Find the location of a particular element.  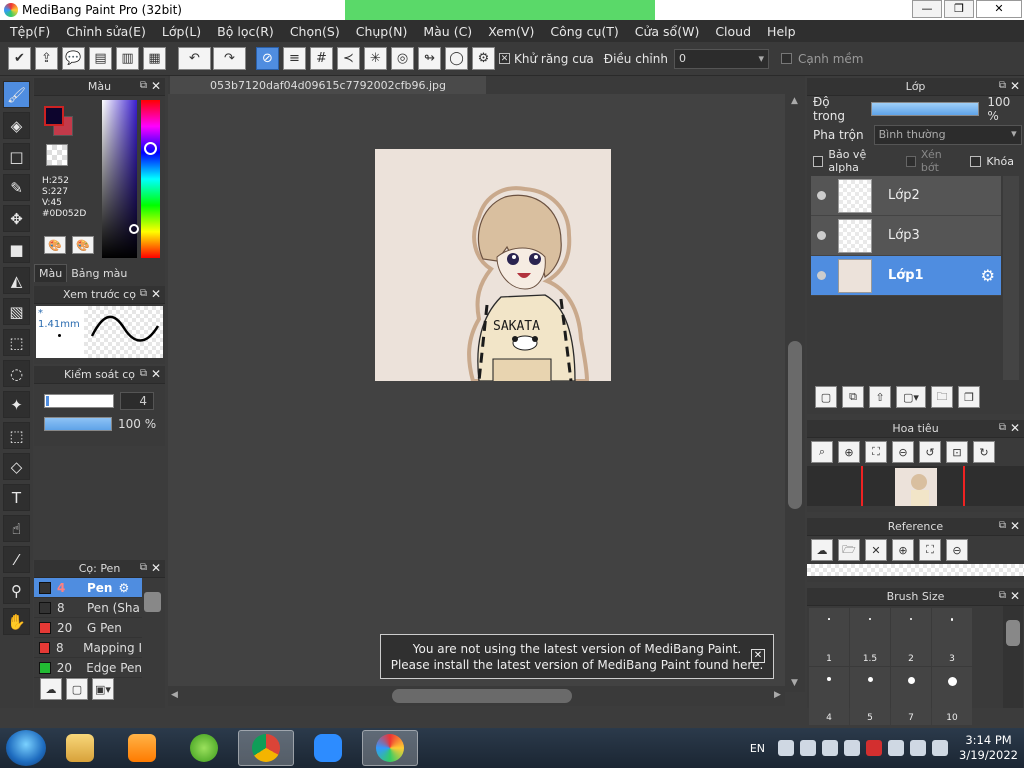

parallel-snap-icon: ≡ is located at coordinates (294, 58).